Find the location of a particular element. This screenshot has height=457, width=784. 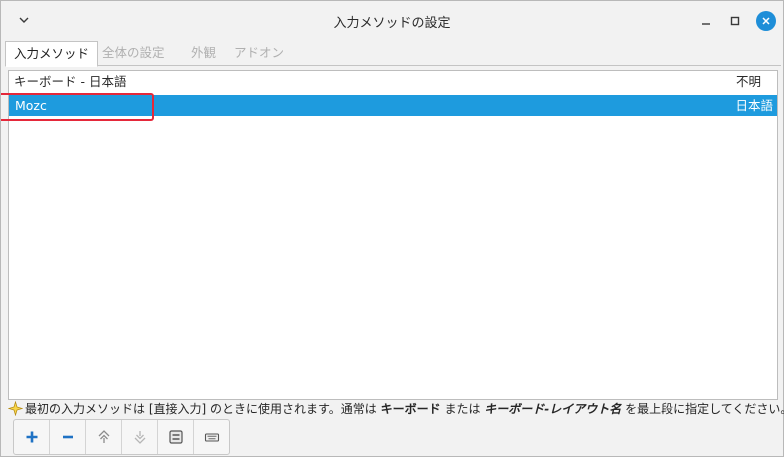

move-down-button is located at coordinates (140, 437).